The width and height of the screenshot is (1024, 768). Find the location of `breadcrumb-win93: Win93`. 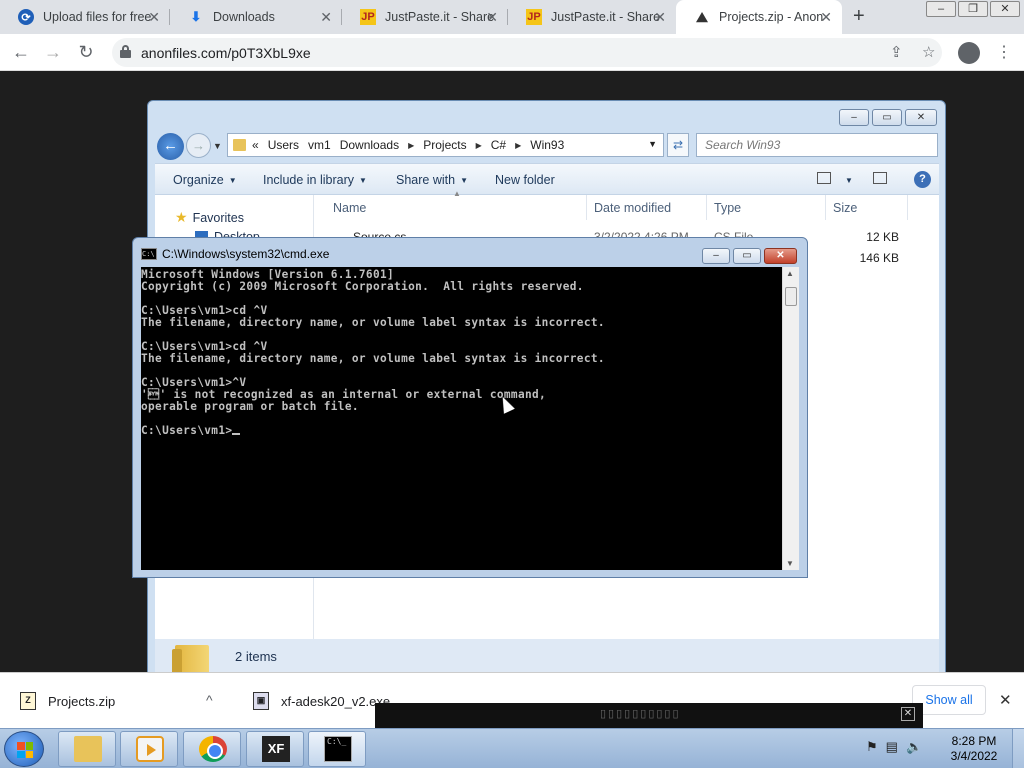

breadcrumb-win93: Win93 is located at coordinates (547, 145).